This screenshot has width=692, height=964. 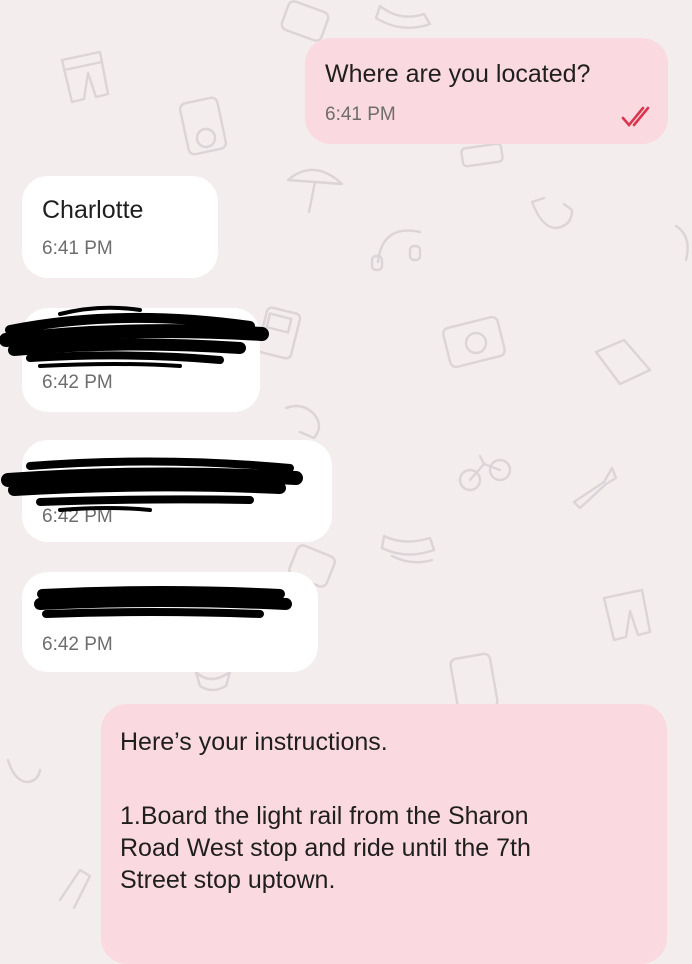 What do you see at coordinates (93, 210) in the screenshot?
I see `message-text: Charlotte` at bounding box center [93, 210].